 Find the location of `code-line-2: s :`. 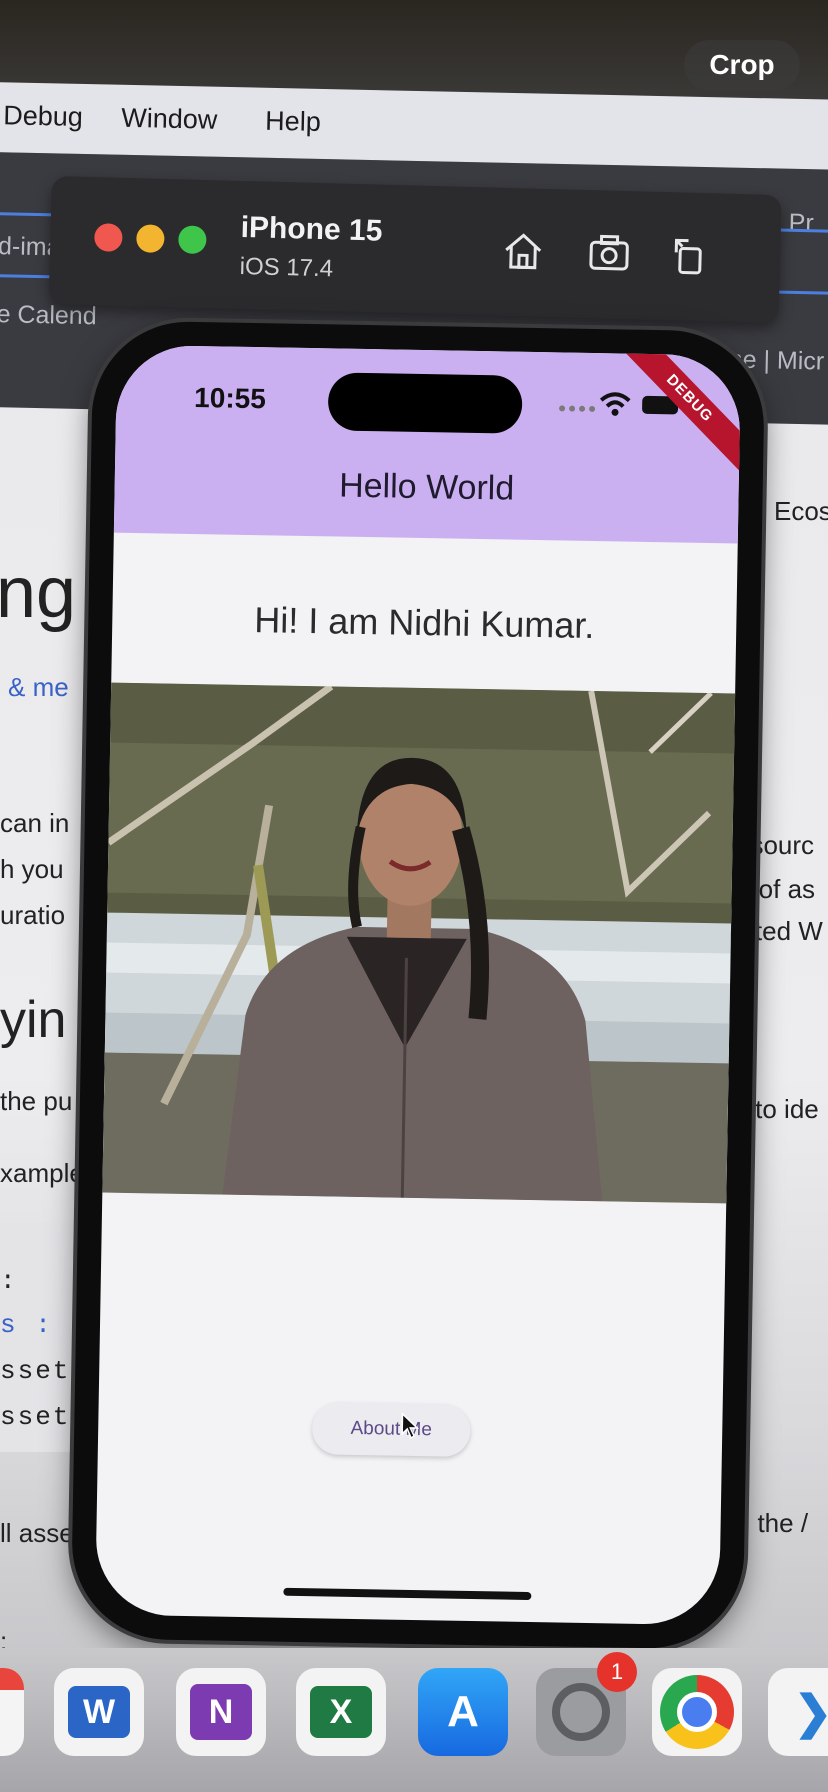

code-line-2: s : is located at coordinates (26, 1325).